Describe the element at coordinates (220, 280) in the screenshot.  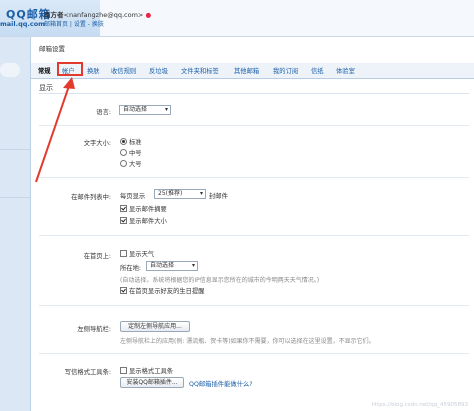
I see `location-hint: (自动选择，系统将根据您的IP信息显示您所在的城市的今明两天天气情况。)` at that location.